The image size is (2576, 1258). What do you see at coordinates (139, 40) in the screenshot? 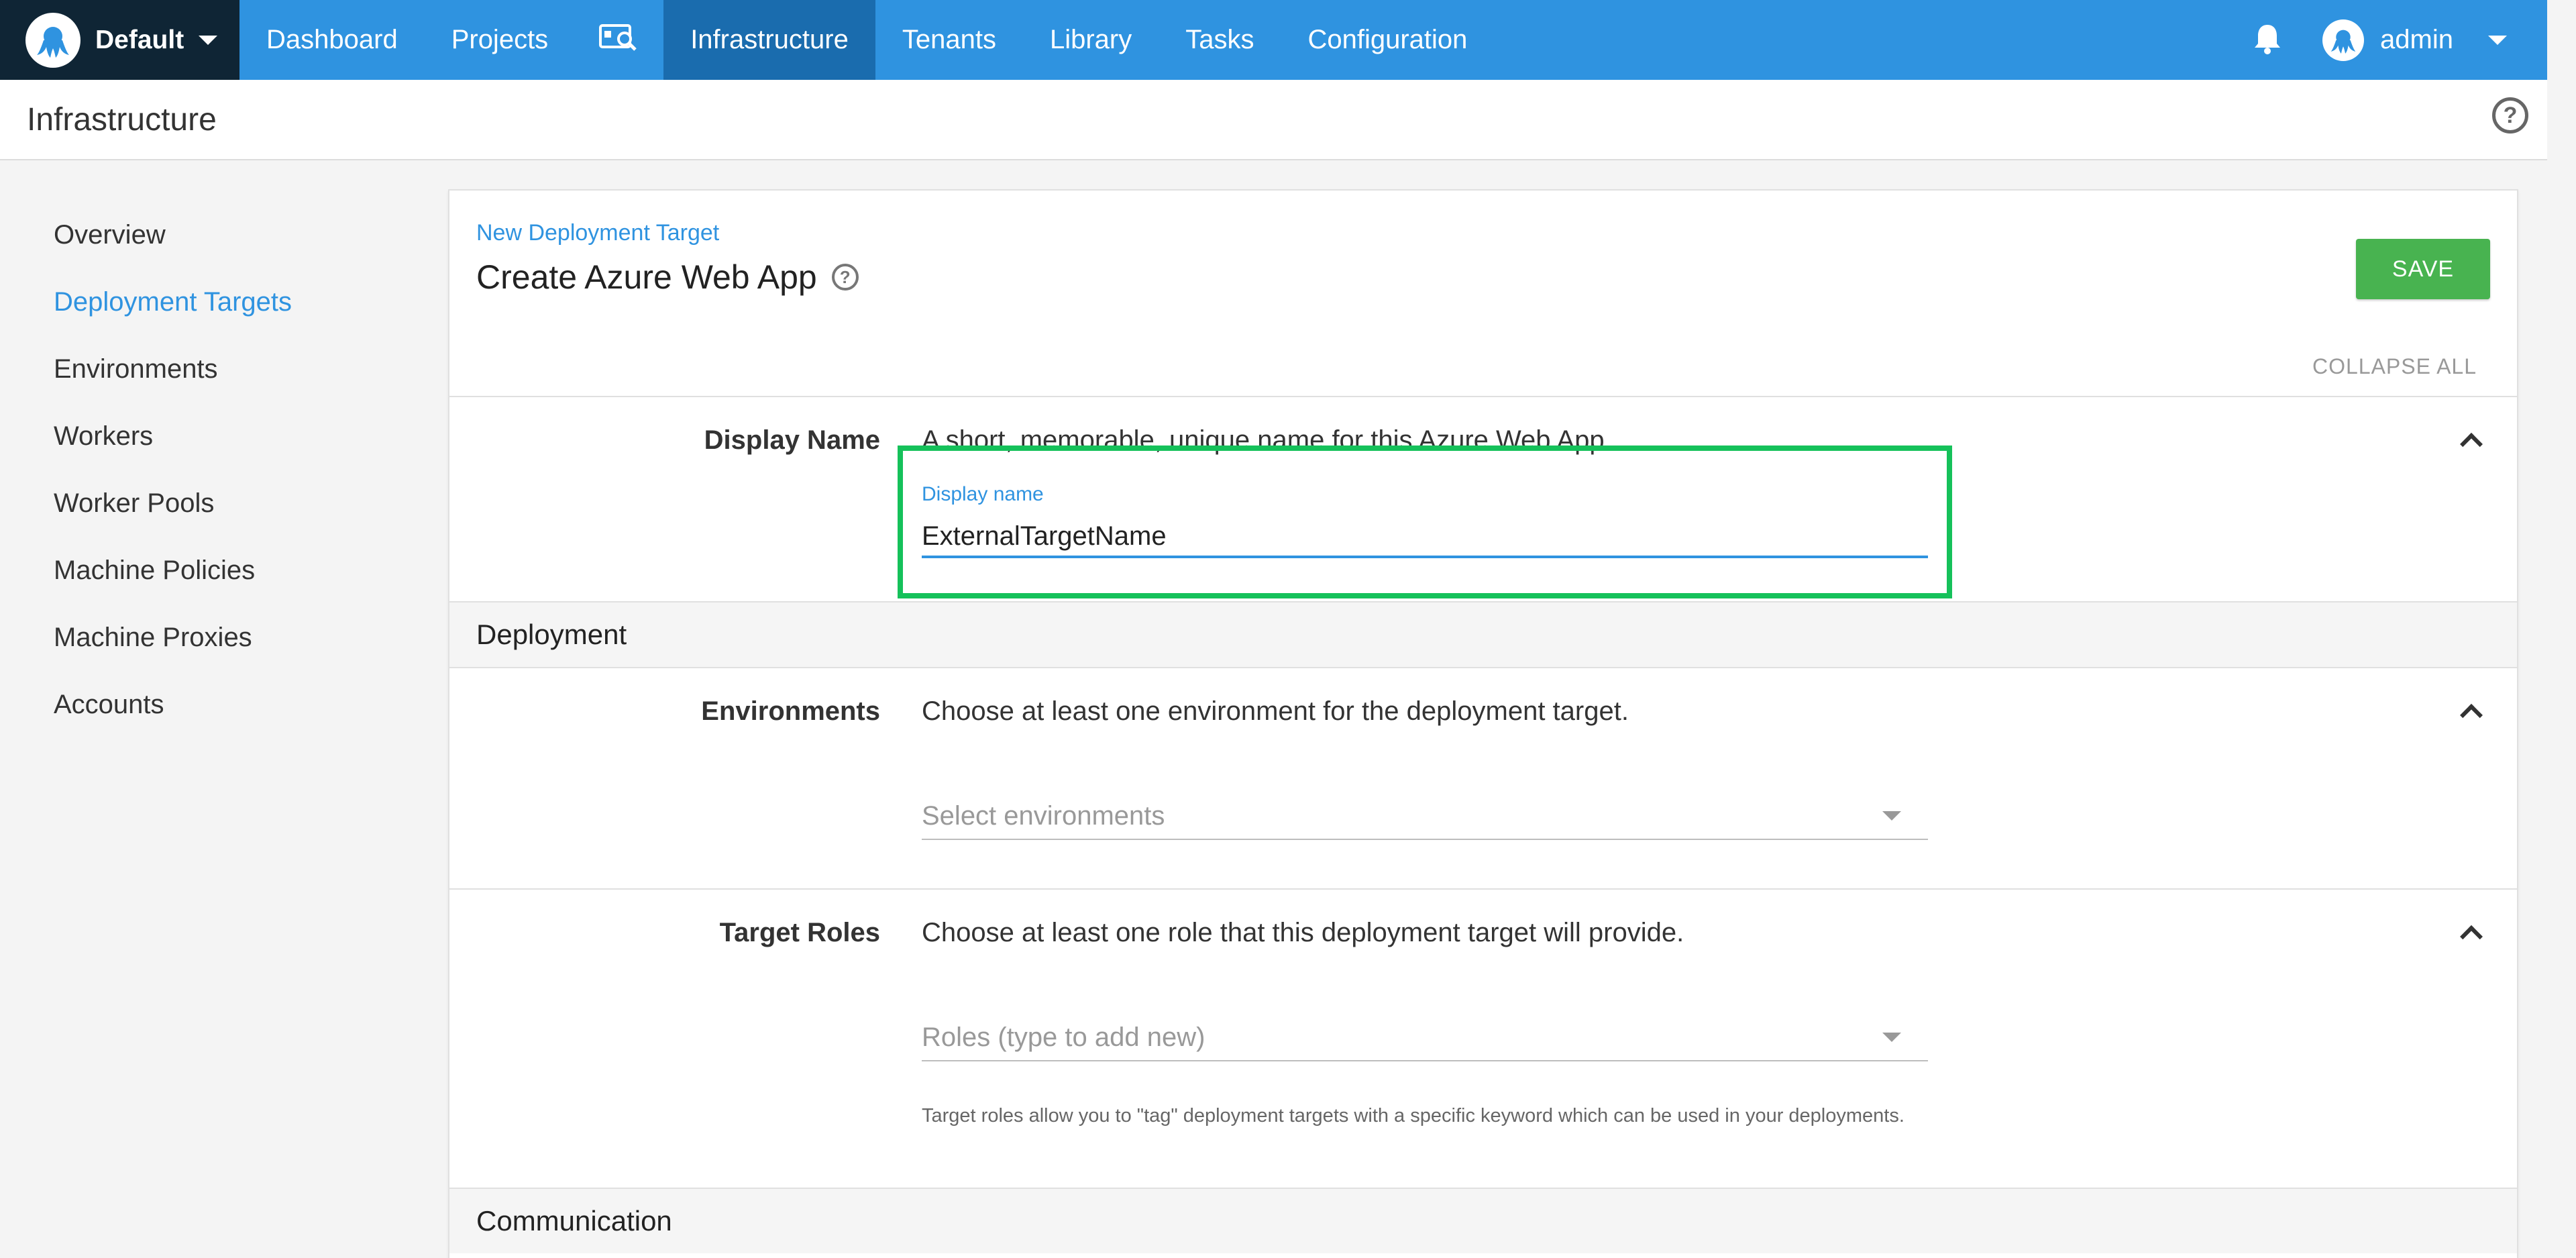
I see `space-name: Default` at bounding box center [139, 40].